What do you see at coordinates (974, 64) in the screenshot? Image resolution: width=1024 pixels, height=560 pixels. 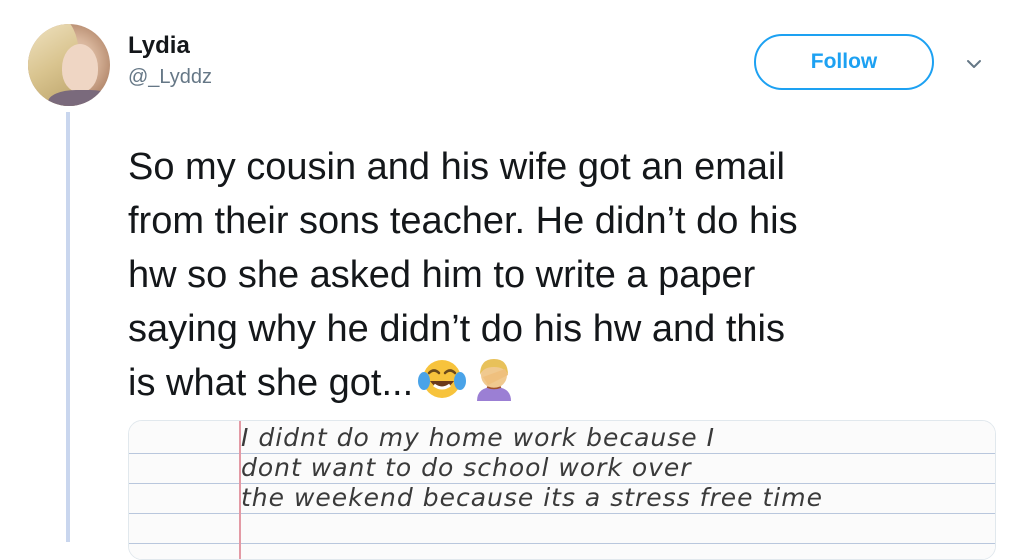 I see `chevron-down-icon` at bounding box center [974, 64].